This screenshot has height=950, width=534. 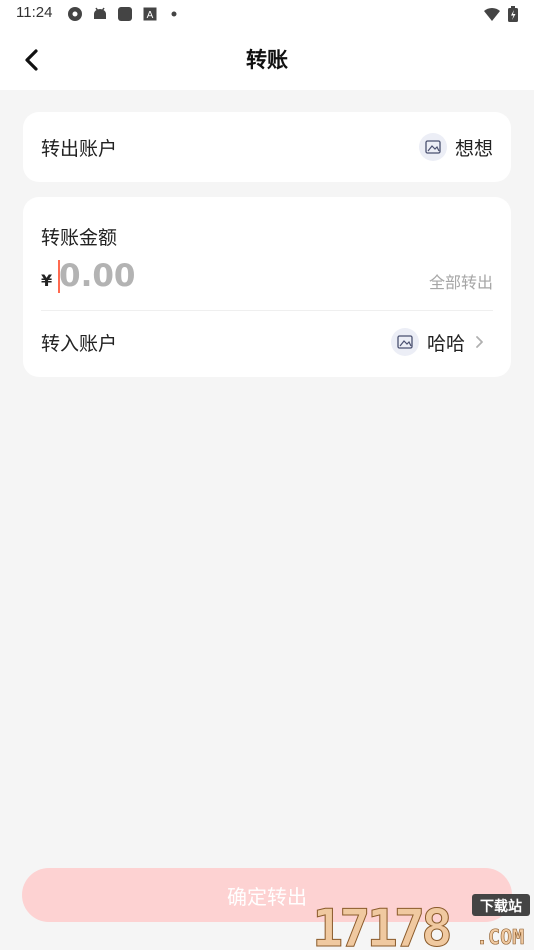 What do you see at coordinates (500, 937) in the screenshot?
I see `svg-text: .COM` at bounding box center [500, 937].